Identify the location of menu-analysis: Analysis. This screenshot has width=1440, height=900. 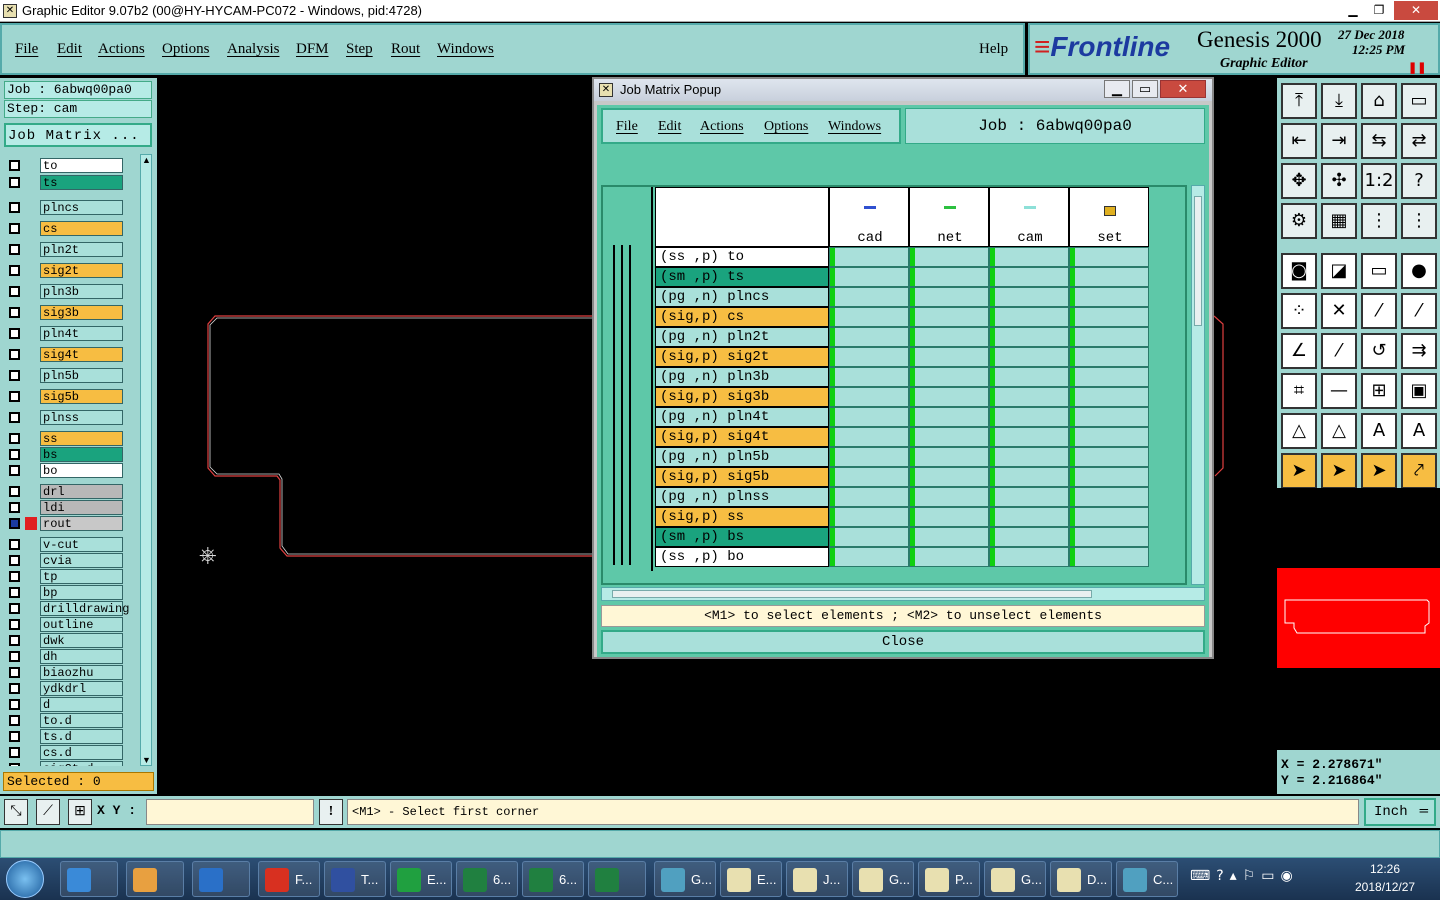
(253, 49).